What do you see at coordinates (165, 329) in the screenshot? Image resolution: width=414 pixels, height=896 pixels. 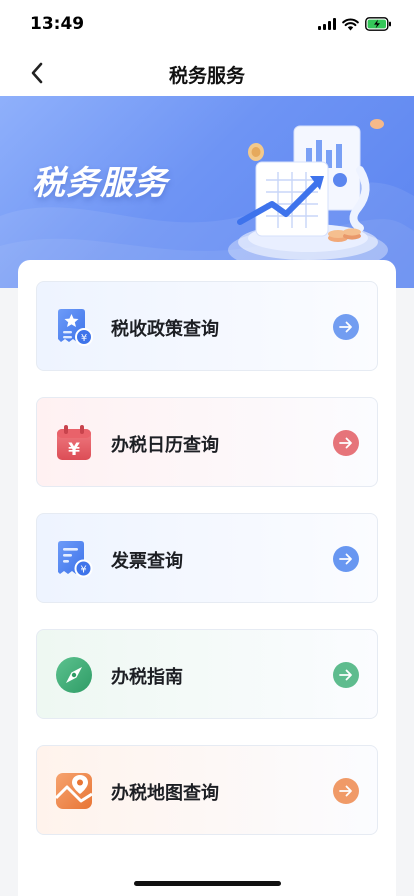 I see `service-label: 税收政策查询` at bounding box center [165, 329].